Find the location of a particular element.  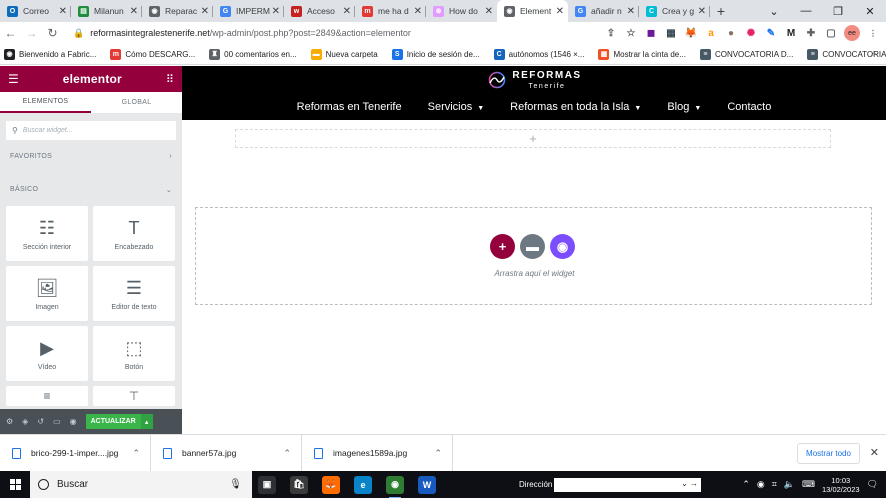

widget-heading: T Encabezado is located at coordinates (134, 233).